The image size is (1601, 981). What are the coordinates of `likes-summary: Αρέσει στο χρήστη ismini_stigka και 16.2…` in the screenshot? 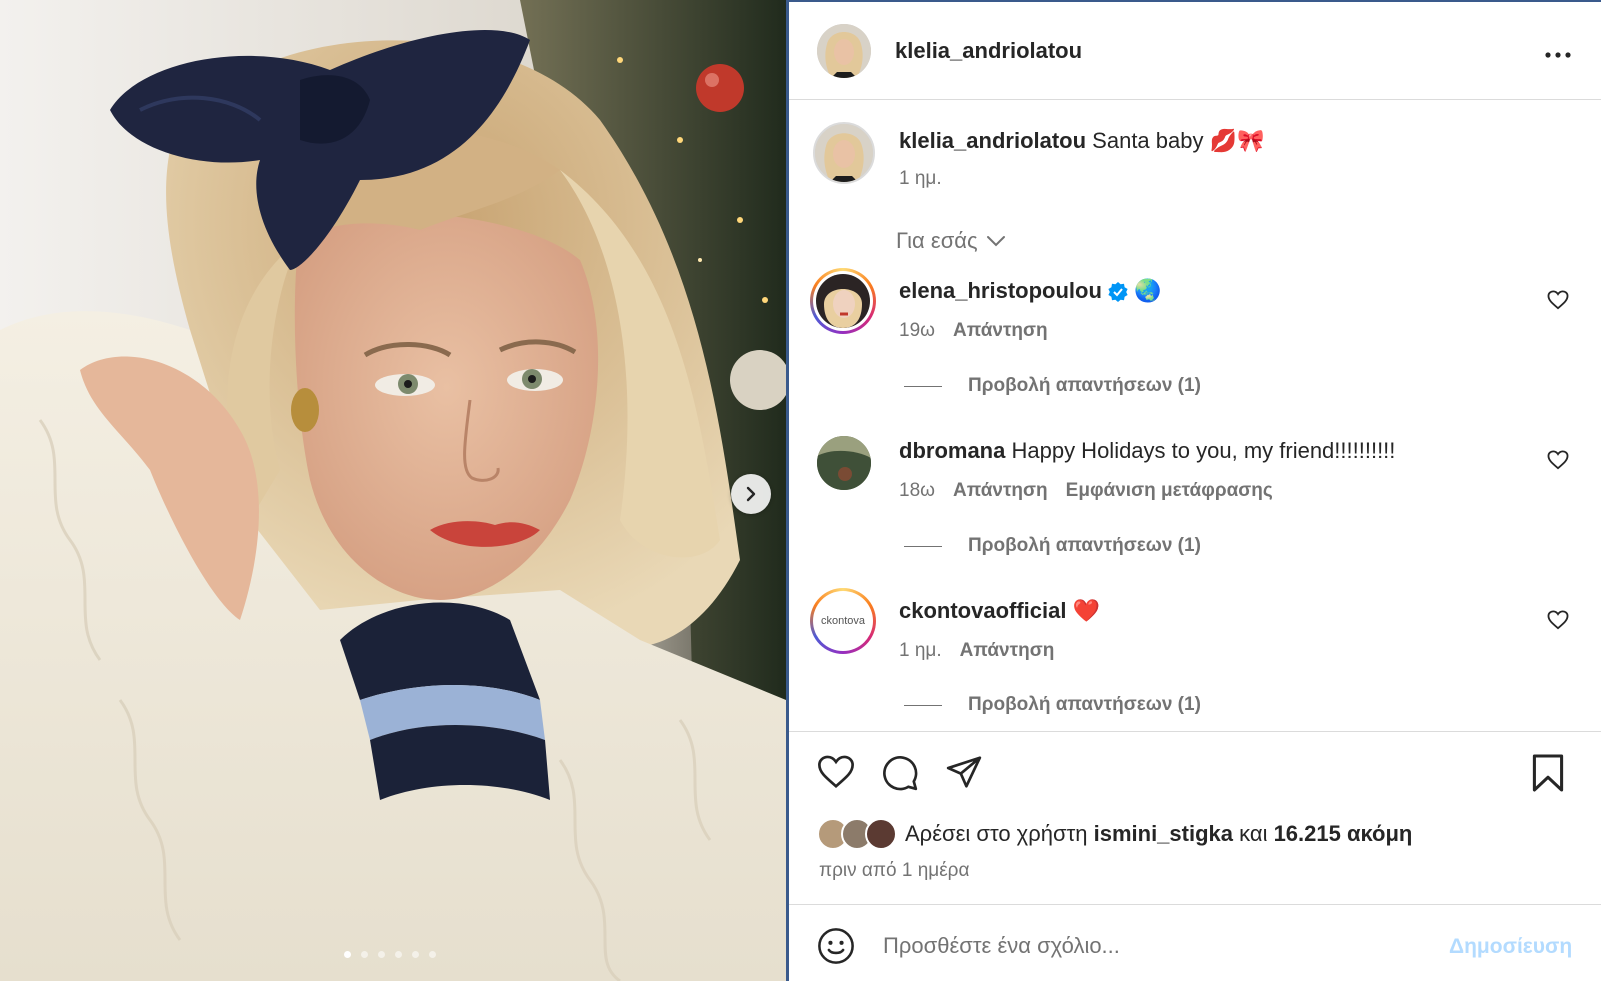 It's located at (1114, 834).